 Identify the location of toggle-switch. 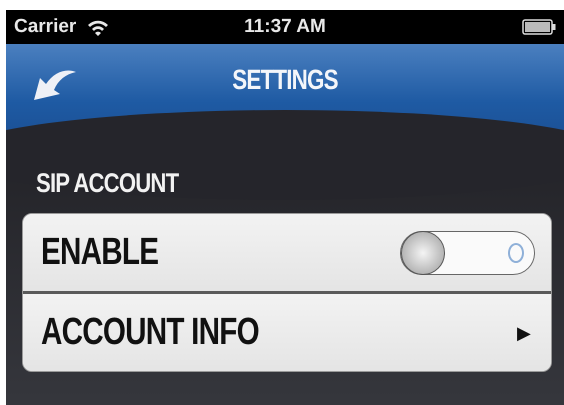
(467, 252).